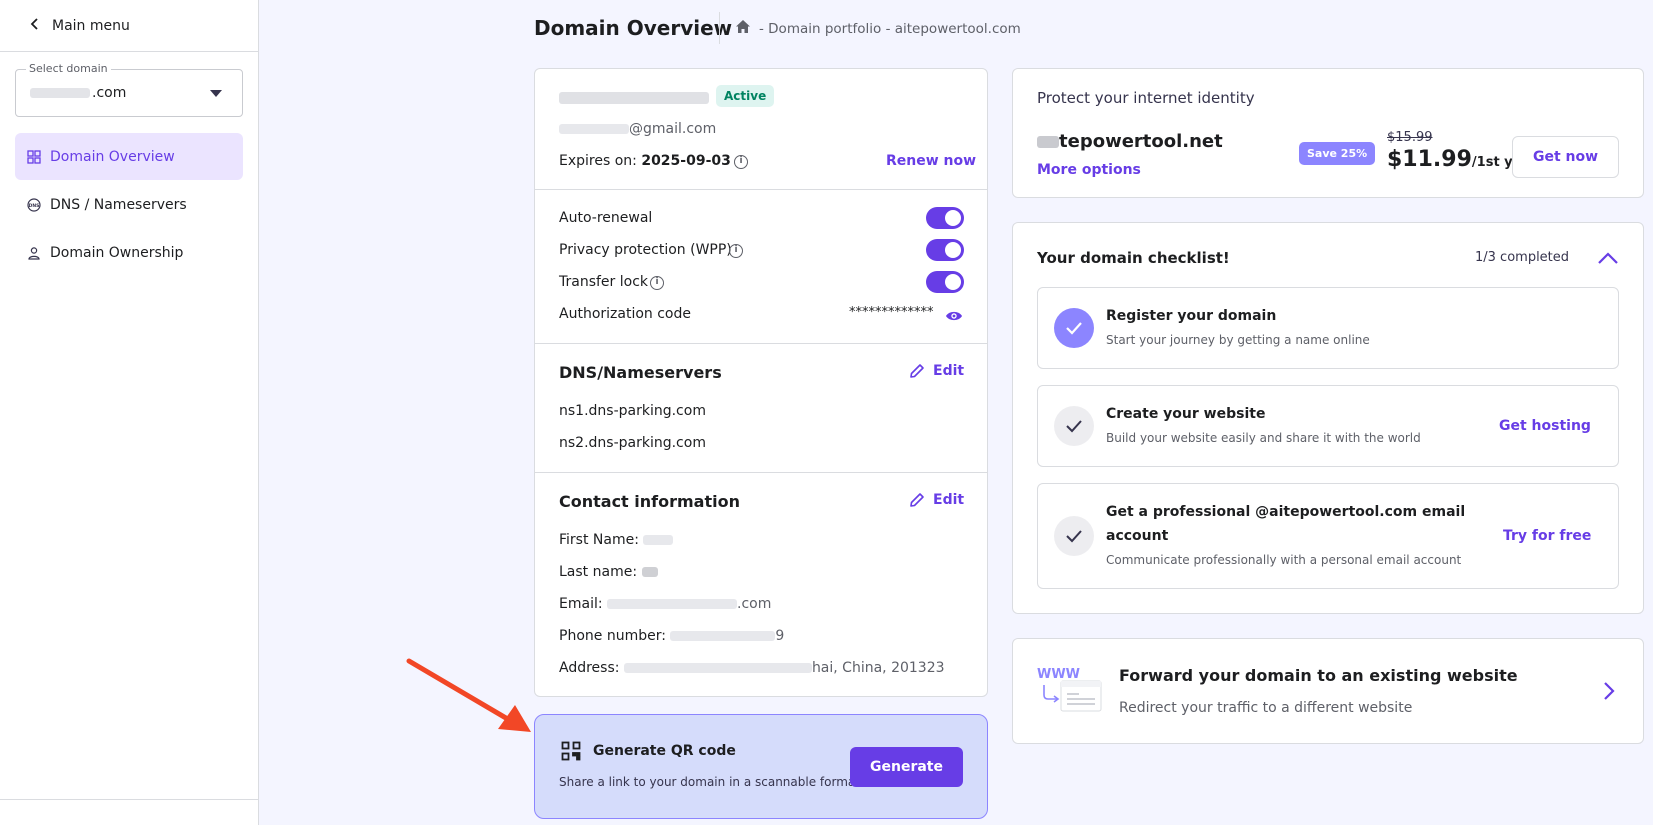 Image resolution: width=1653 pixels, height=825 pixels. I want to click on expires-value: 2025-09-03, so click(686, 161).